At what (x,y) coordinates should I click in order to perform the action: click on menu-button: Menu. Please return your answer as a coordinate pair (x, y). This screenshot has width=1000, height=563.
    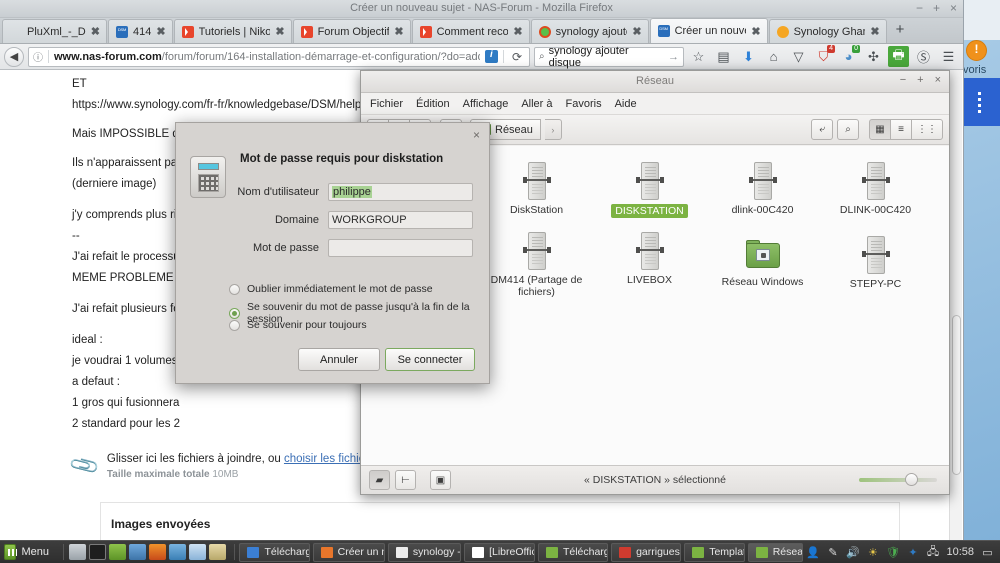
    Looking at the image, I should click on (35, 552).